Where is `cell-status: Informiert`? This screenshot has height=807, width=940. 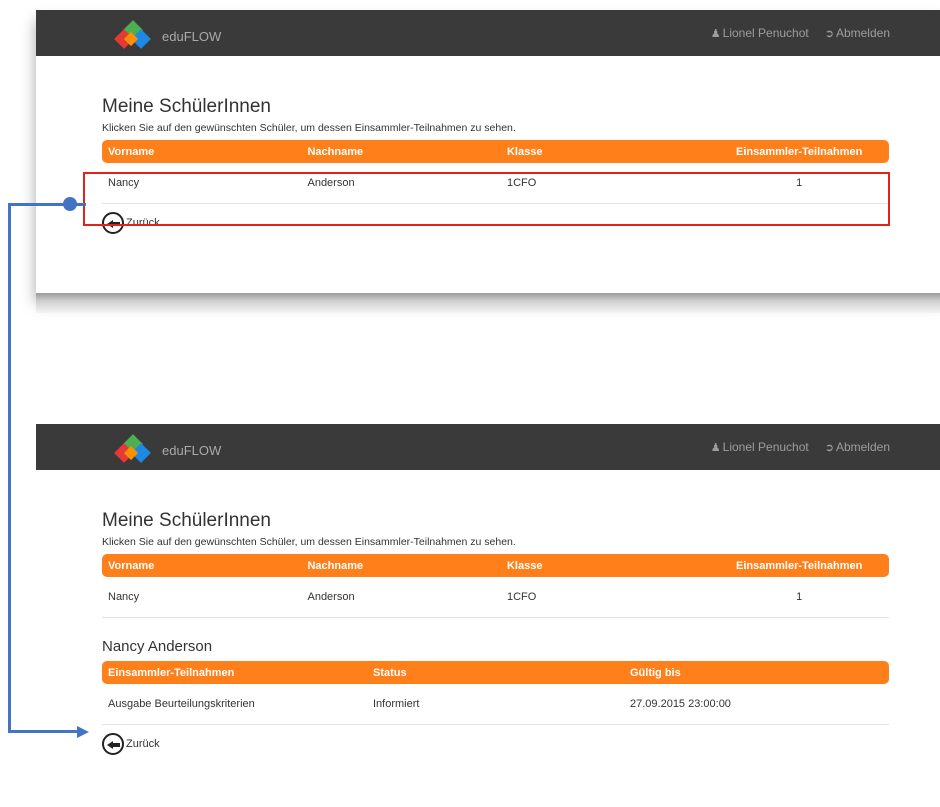
cell-status: Informiert is located at coordinates (396, 704).